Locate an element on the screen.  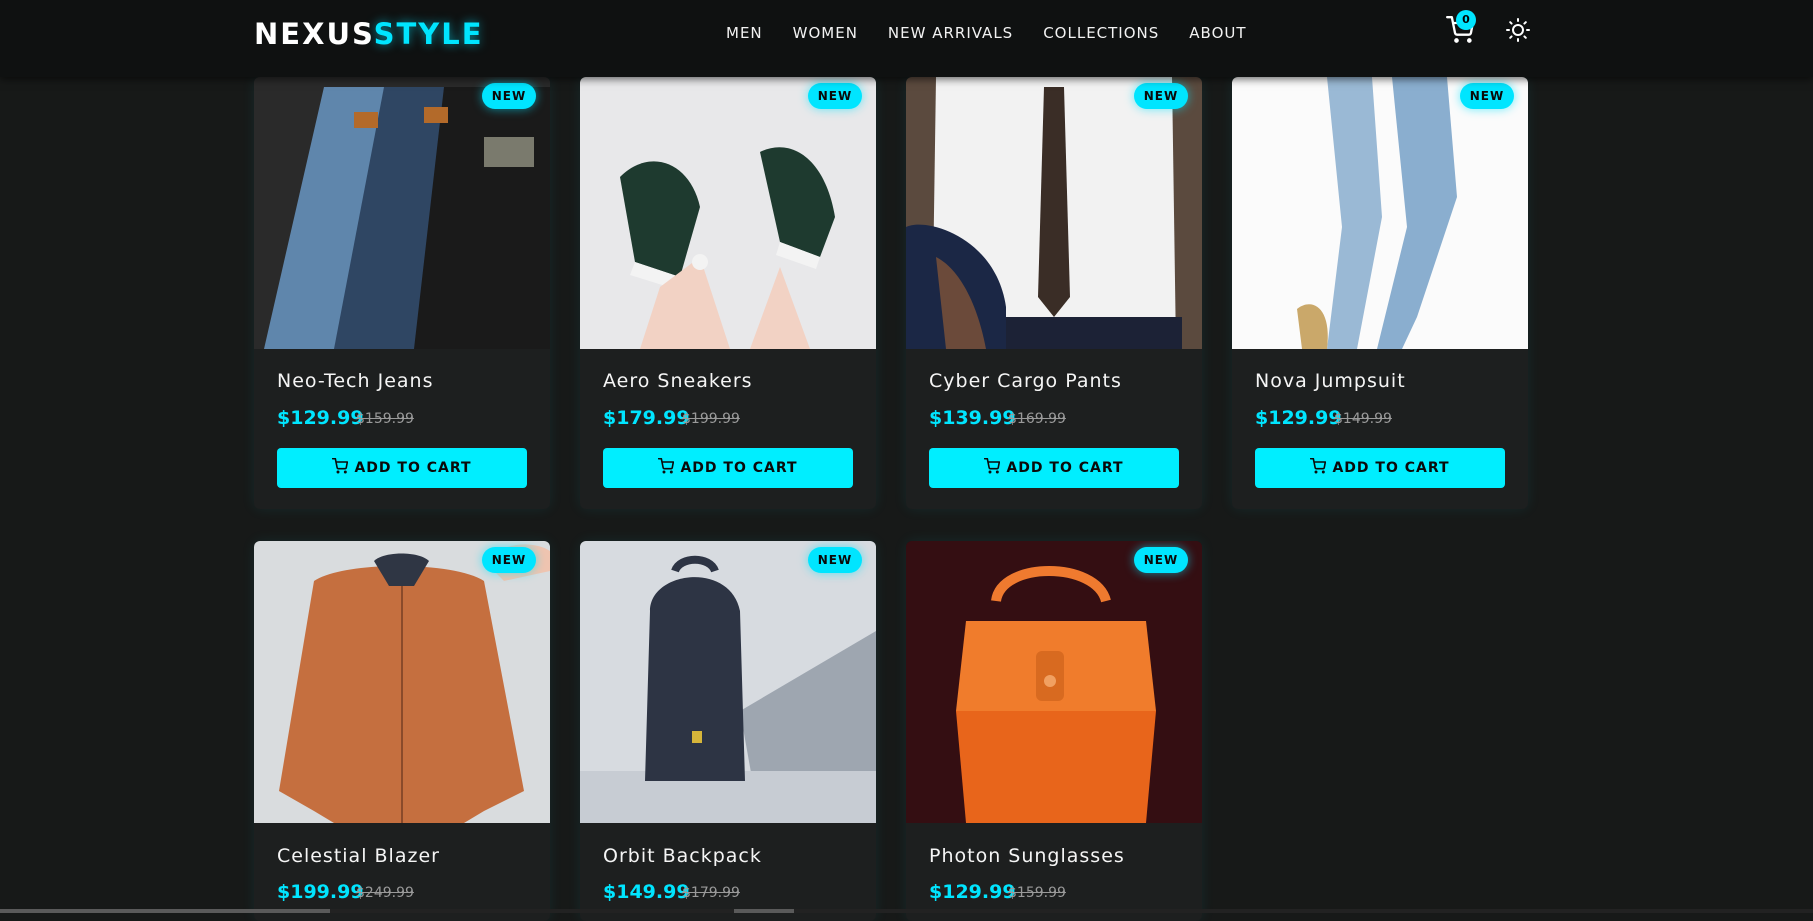
main-nav: MEN WOMEN NEW ARRIVALS COLLECTIONS ABOUT is located at coordinates (986, 33).